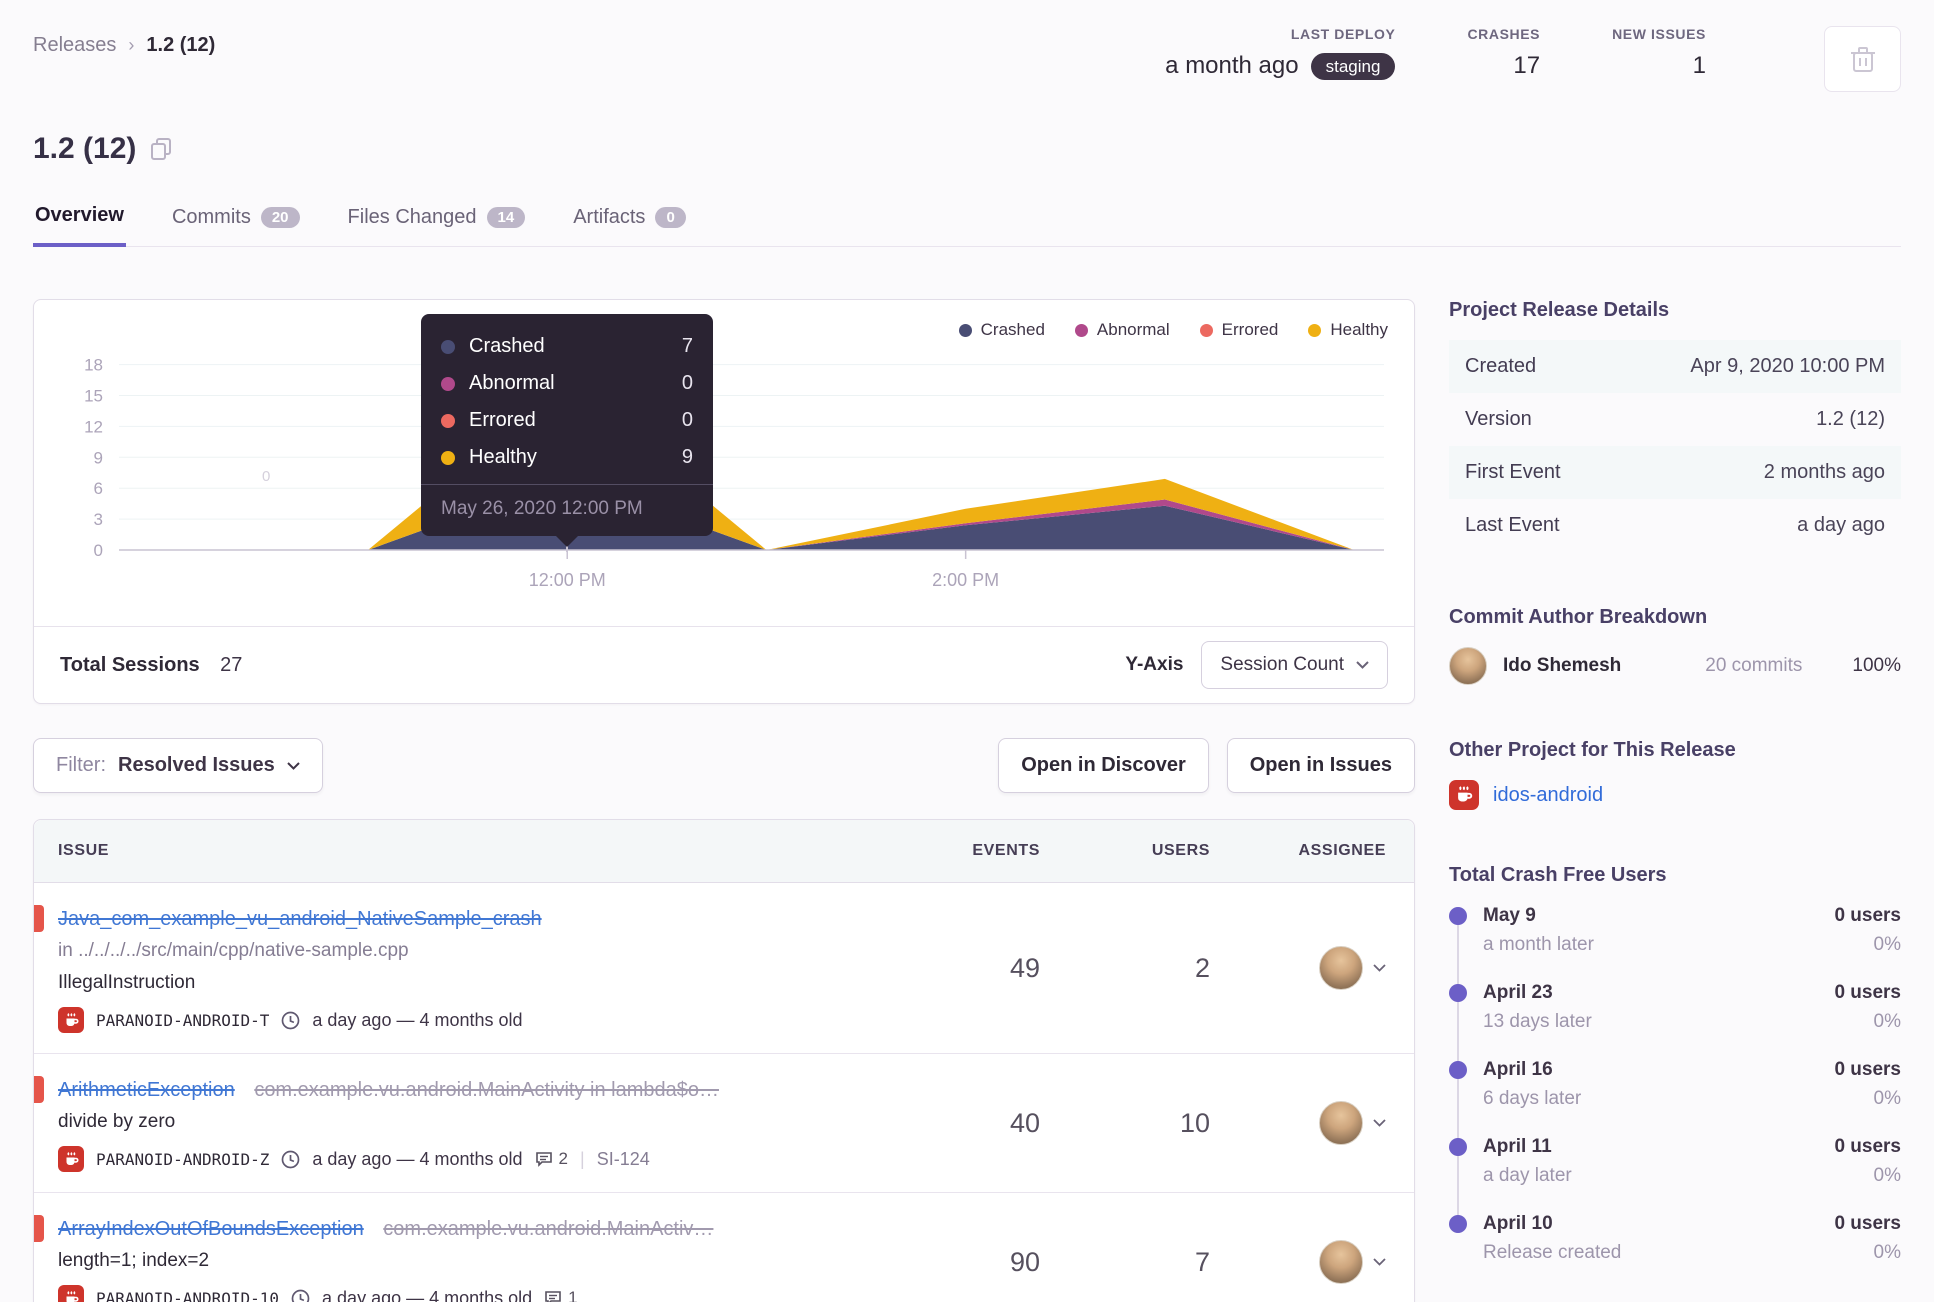 The height and width of the screenshot is (1302, 1934). I want to click on issue-short-id: SI-124, so click(623, 1158).